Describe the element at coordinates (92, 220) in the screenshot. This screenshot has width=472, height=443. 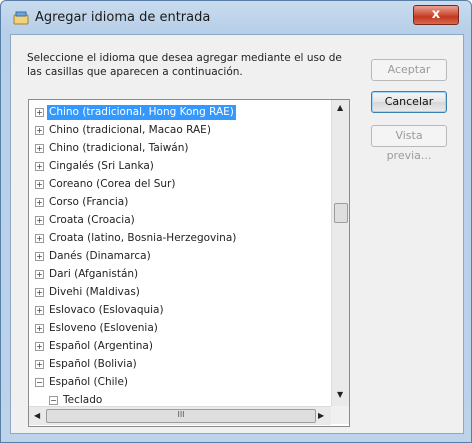
I see `tree-item-label: Croata (Croacia)` at that location.